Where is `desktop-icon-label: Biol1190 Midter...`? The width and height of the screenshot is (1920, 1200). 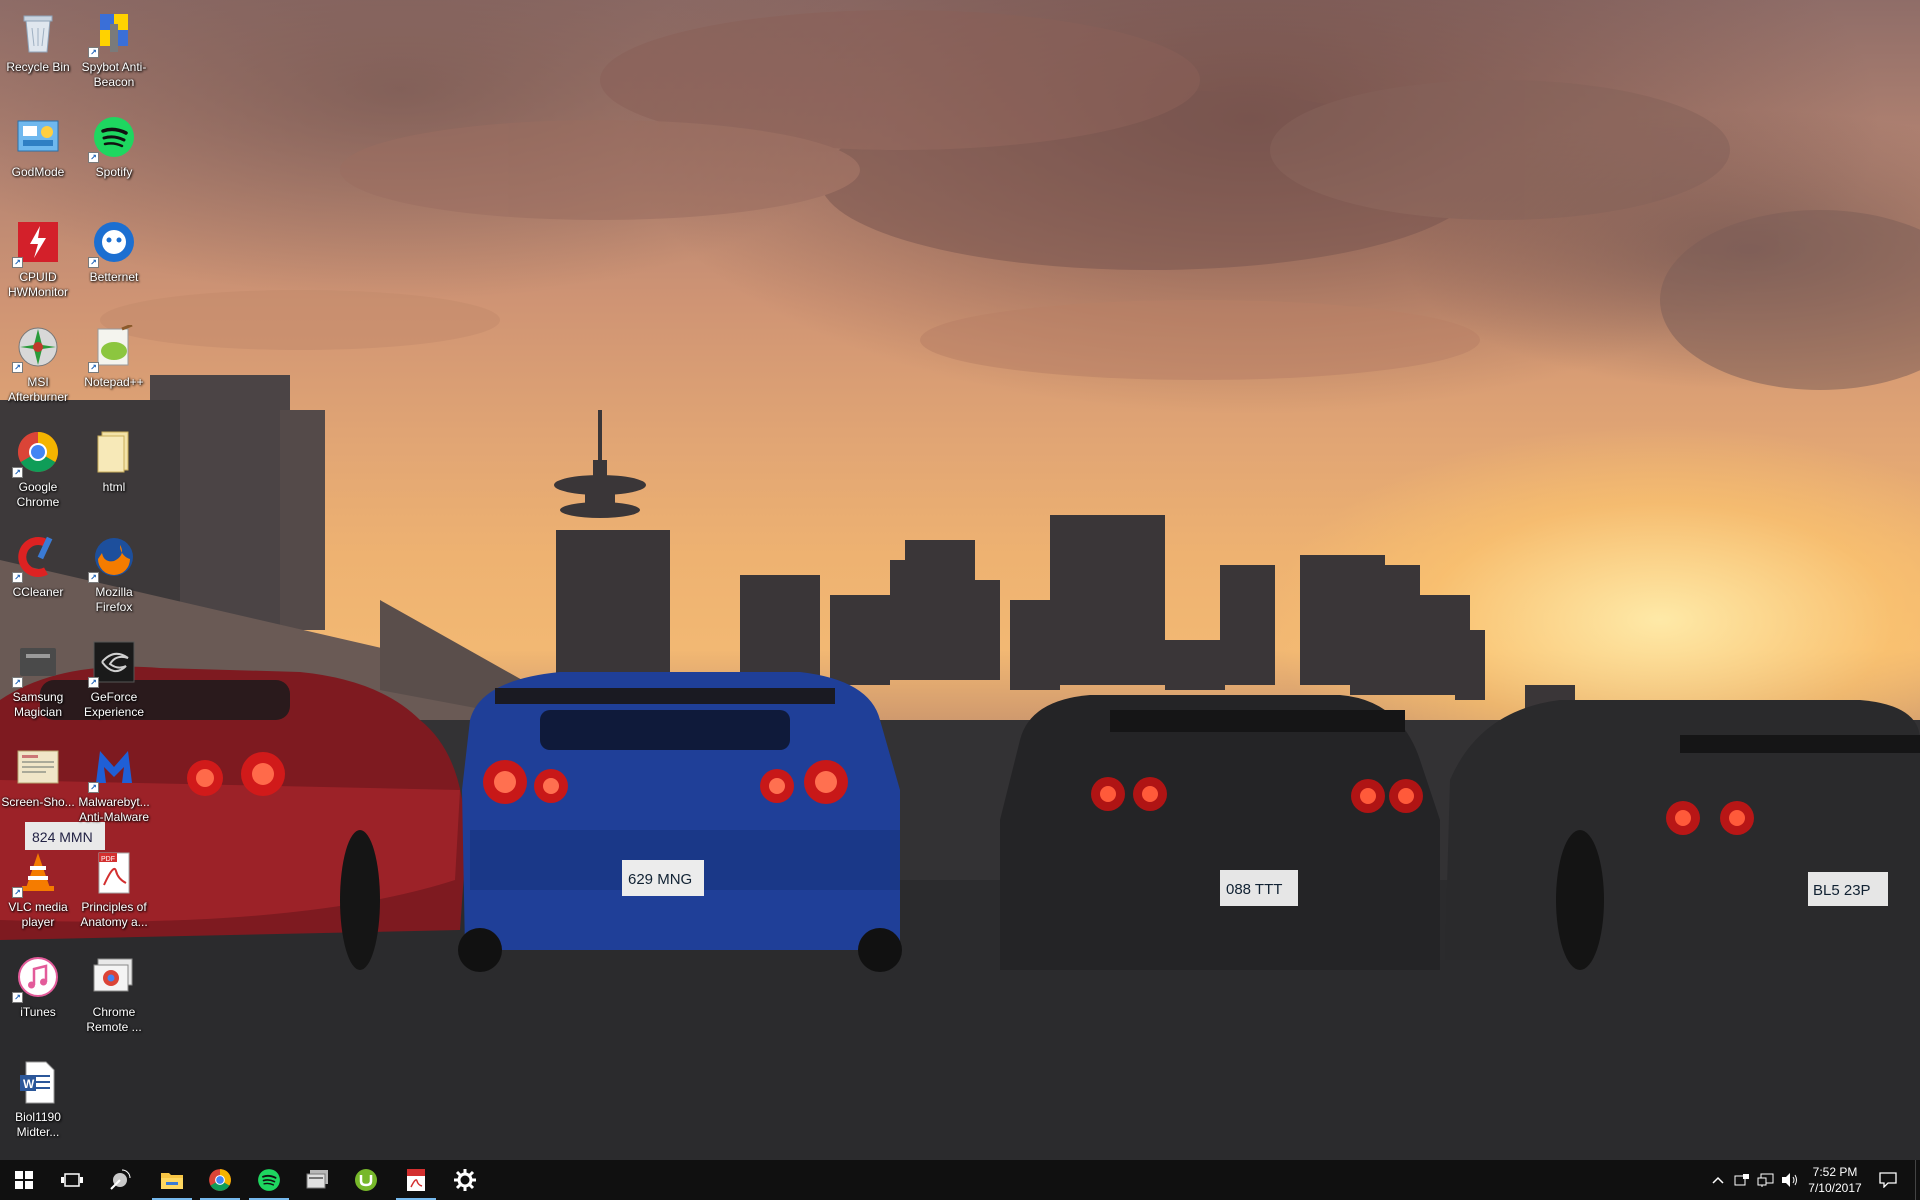 desktop-icon-label: Biol1190 Midter... is located at coordinates (38, 1124).